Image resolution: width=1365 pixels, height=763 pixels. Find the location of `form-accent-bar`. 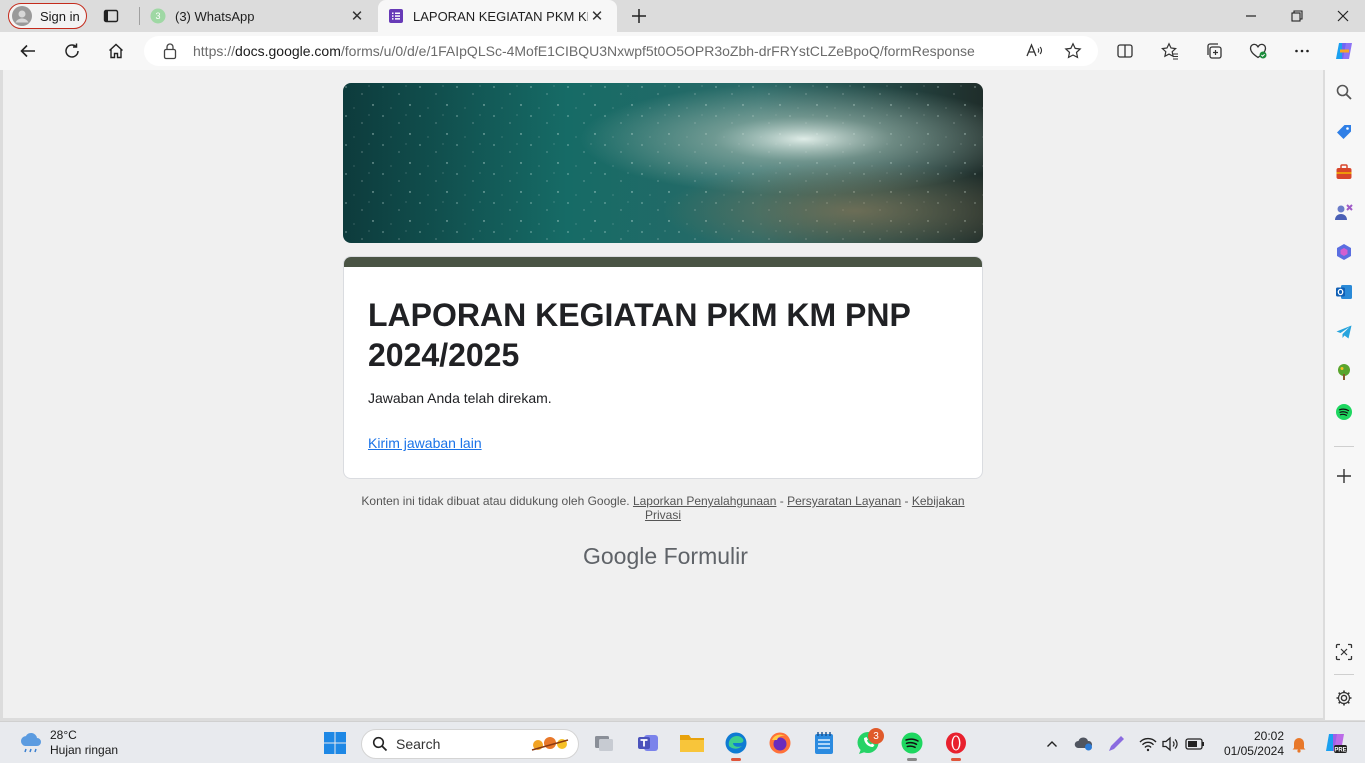

form-accent-bar is located at coordinates (663, 262).